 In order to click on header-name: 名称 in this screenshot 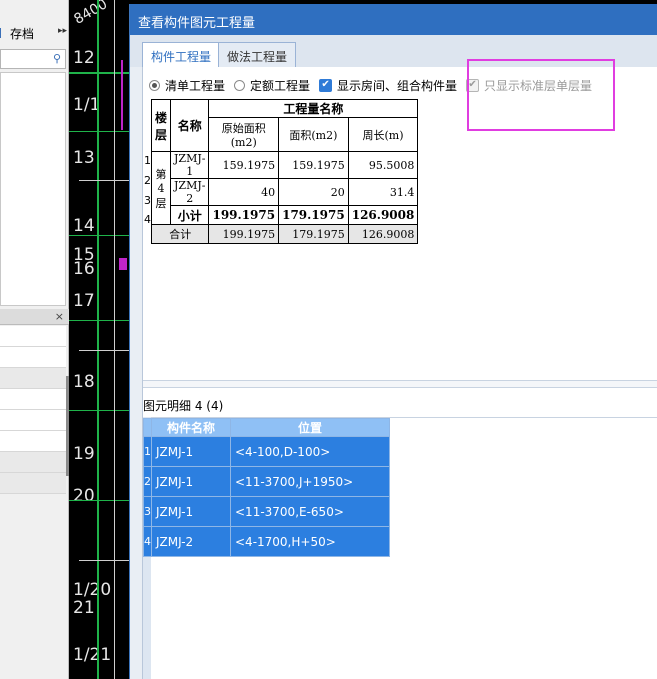, I will do `click(190, 125)`.